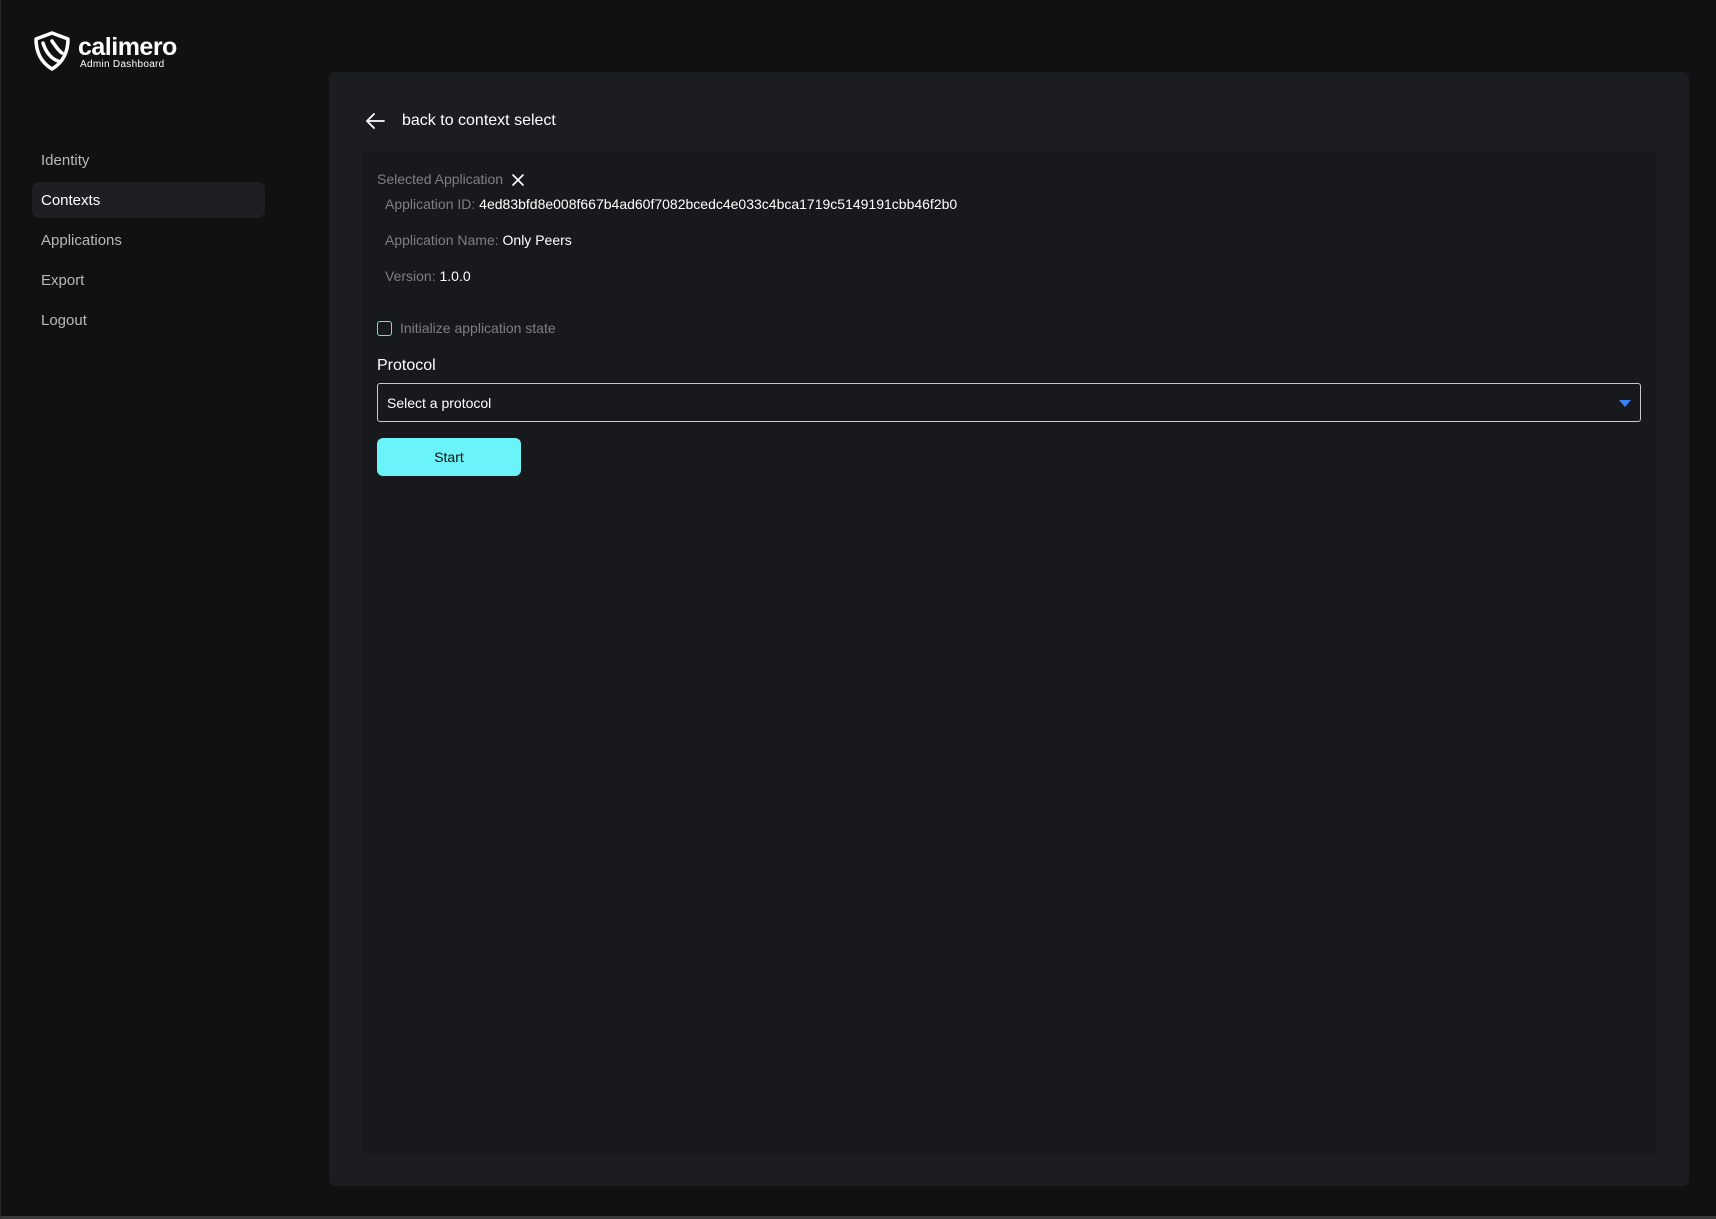 The width and height of the screenshot is (1716, 1219). What do you see at coordinates (1009, 402) in the screenshot?
I see `protocol-select: Select a protocol` at bounding box center [1009, 402].